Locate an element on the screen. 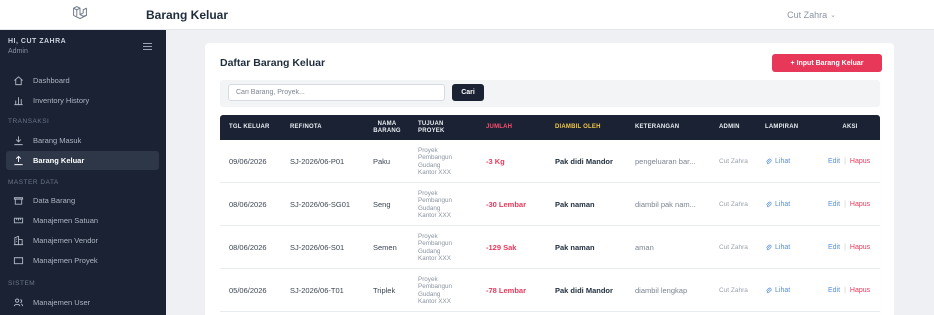  cell-ref: SJ-2026/06-P01 is located at coordinates (317, 161).